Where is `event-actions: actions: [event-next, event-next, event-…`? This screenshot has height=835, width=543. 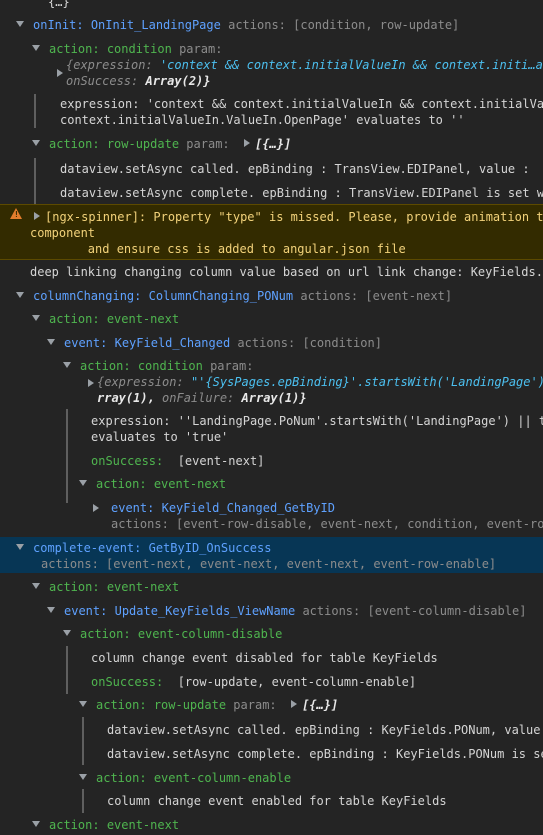
event-actions: actions: [event-next, event-next, event-… is located at coordinates (269, 564).